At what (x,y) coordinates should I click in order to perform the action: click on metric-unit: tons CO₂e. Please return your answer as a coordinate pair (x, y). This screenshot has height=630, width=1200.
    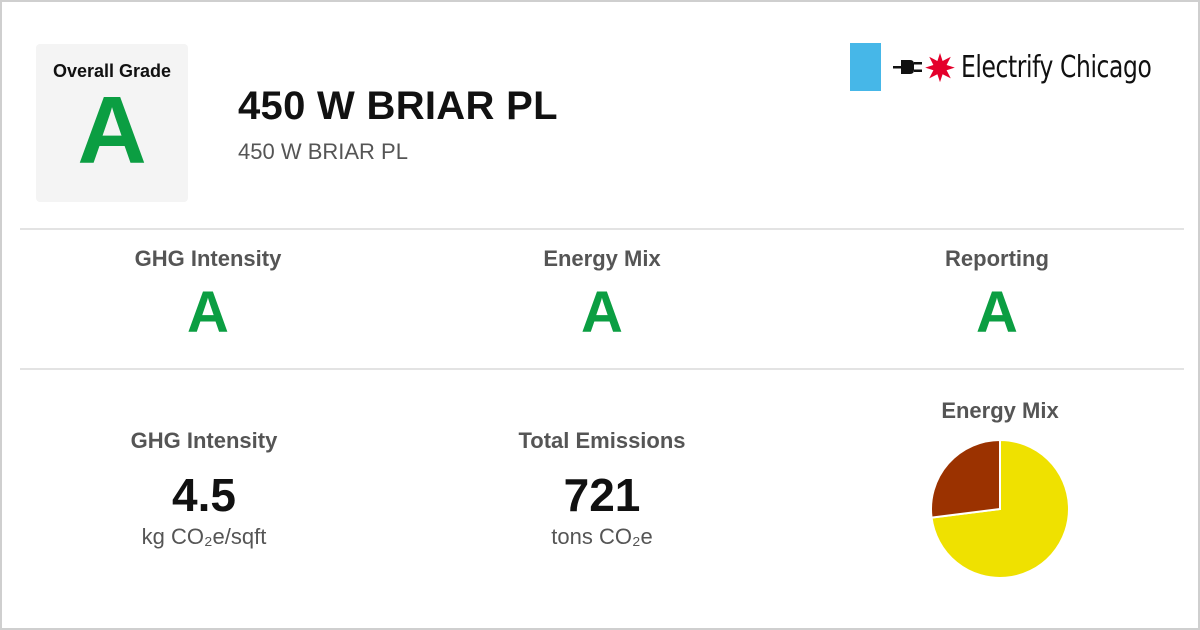
    Looking at the image, I should click on (602, 536).